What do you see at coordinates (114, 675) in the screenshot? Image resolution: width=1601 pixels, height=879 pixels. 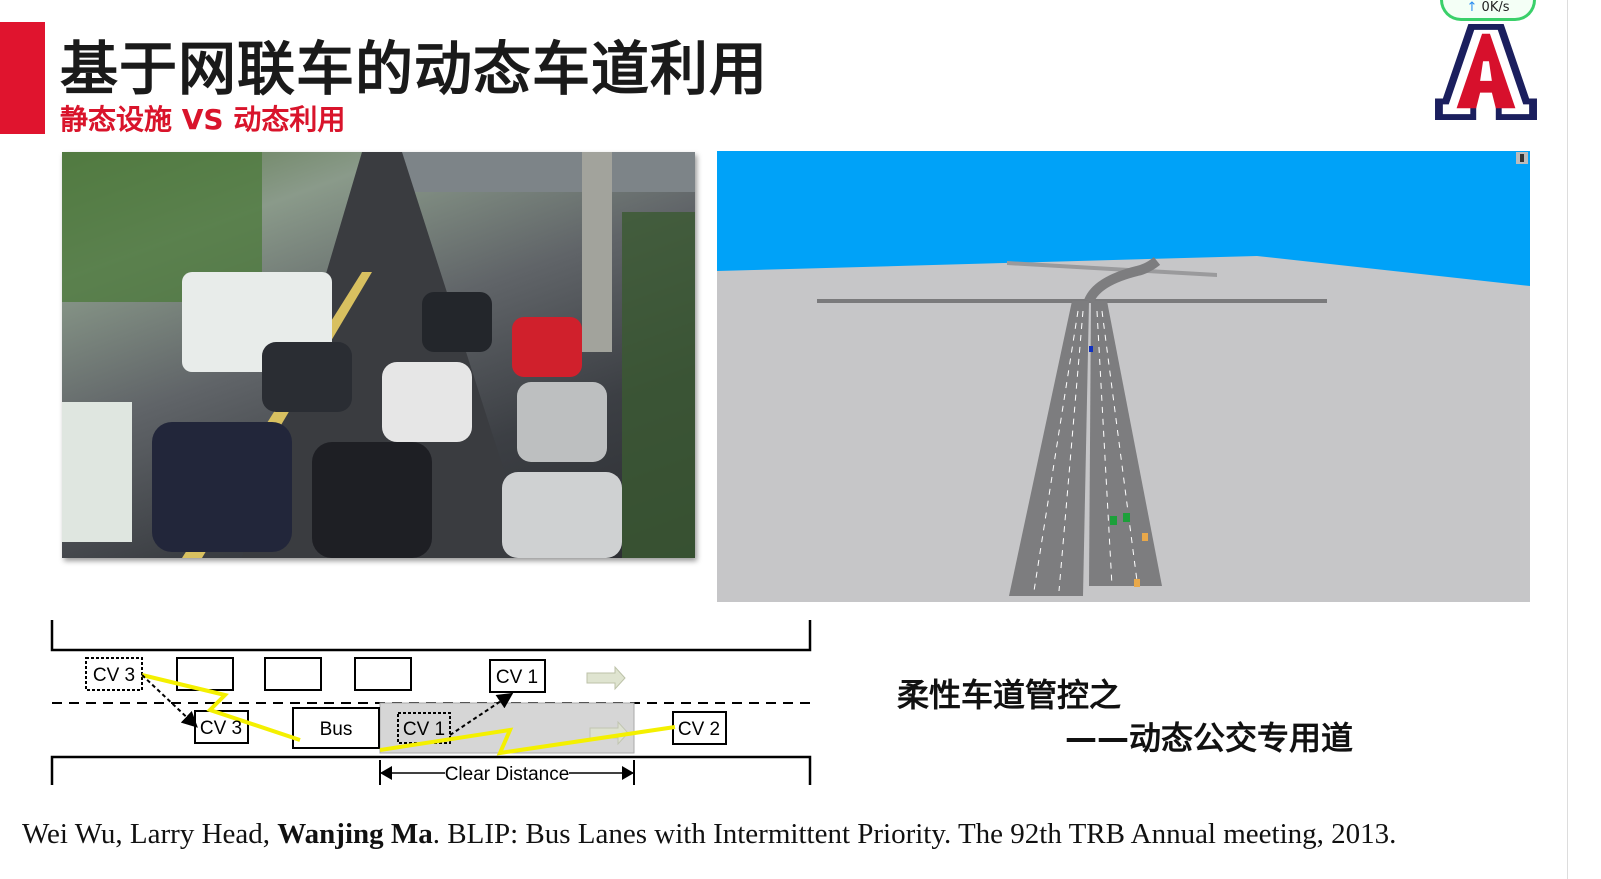 I see `cv3-ghost-label: CV 3` at bounding box center [114, 675].